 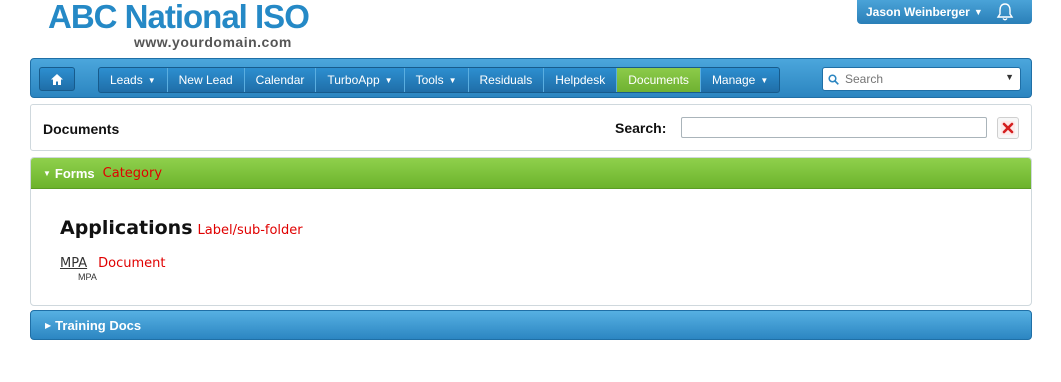 I want to click on nav-item-label: TurboApp, so click(x=353, y=80).